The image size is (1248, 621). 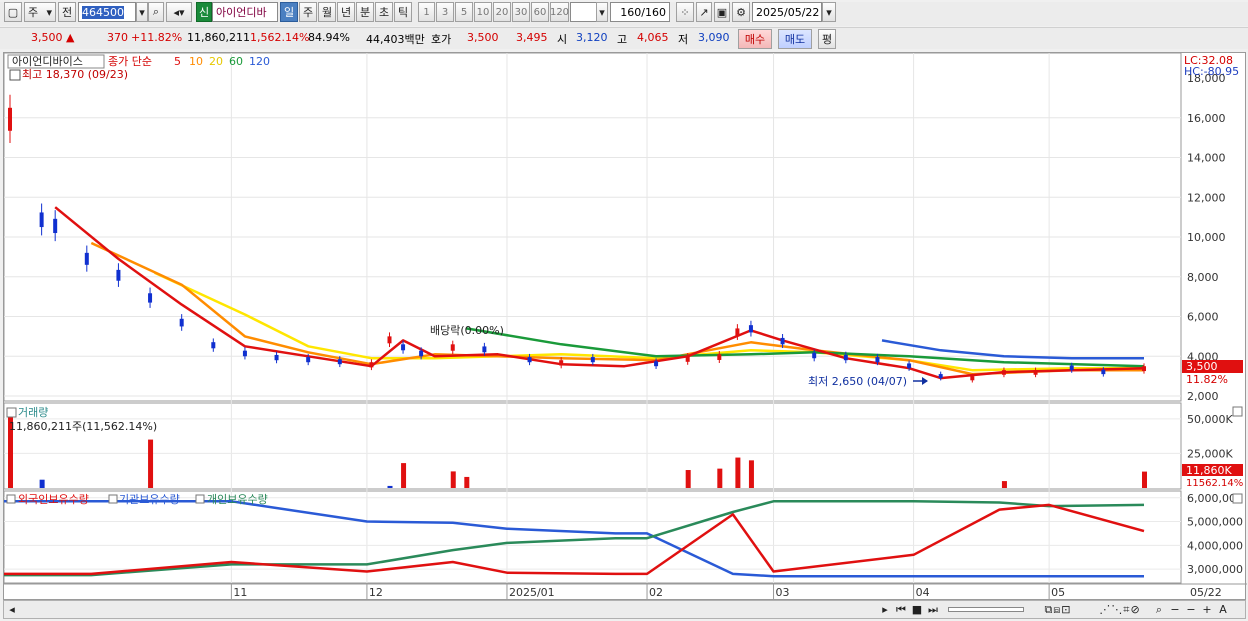 I want to click on interval-button-30: 30, so click(x=521, y=12).